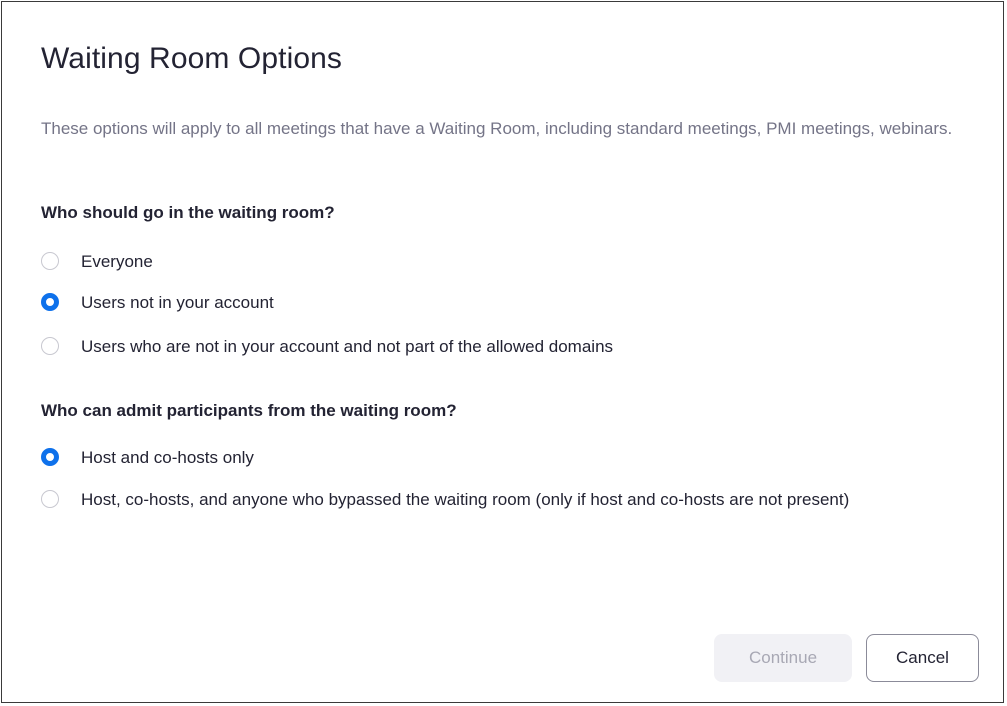  I want to click on who-waits-heading: Who should go in the waiting room?, so click(188, 212).